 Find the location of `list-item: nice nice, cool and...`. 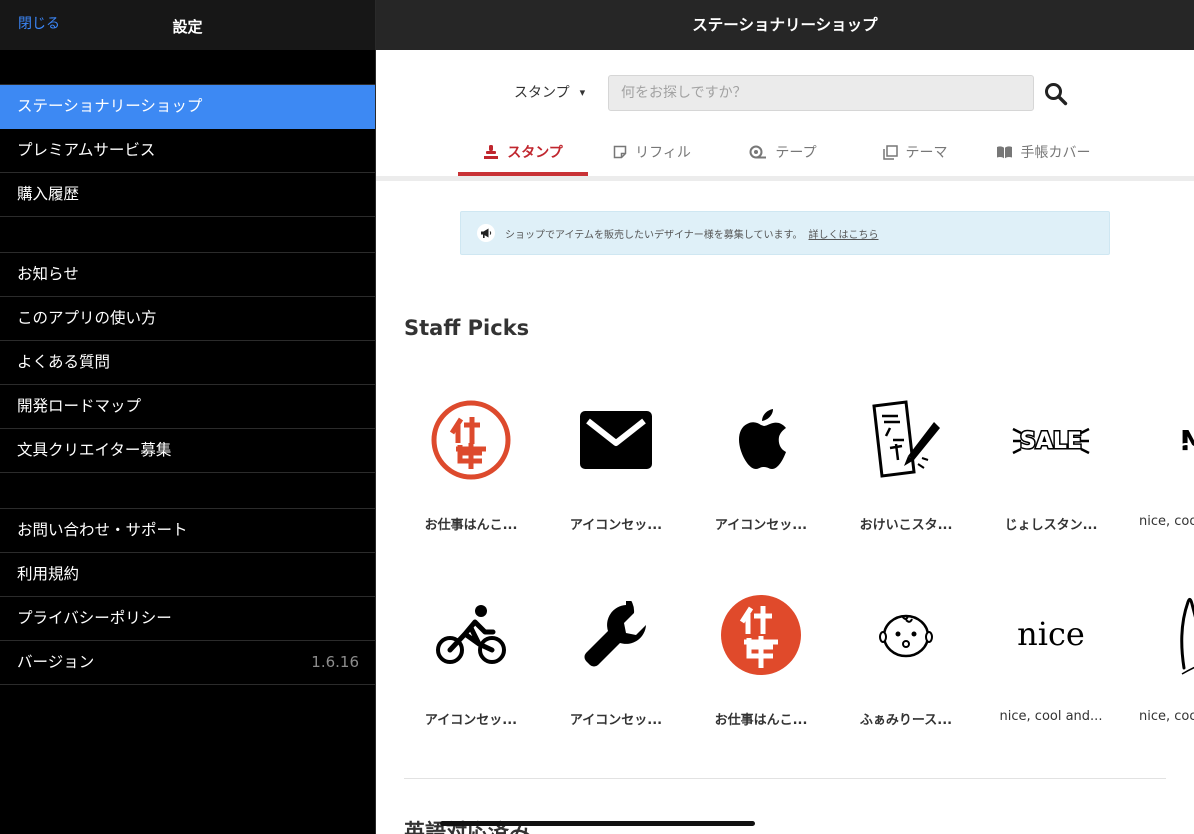

list-item: nice nice, cool and... is located at coordinates (1051, 644).